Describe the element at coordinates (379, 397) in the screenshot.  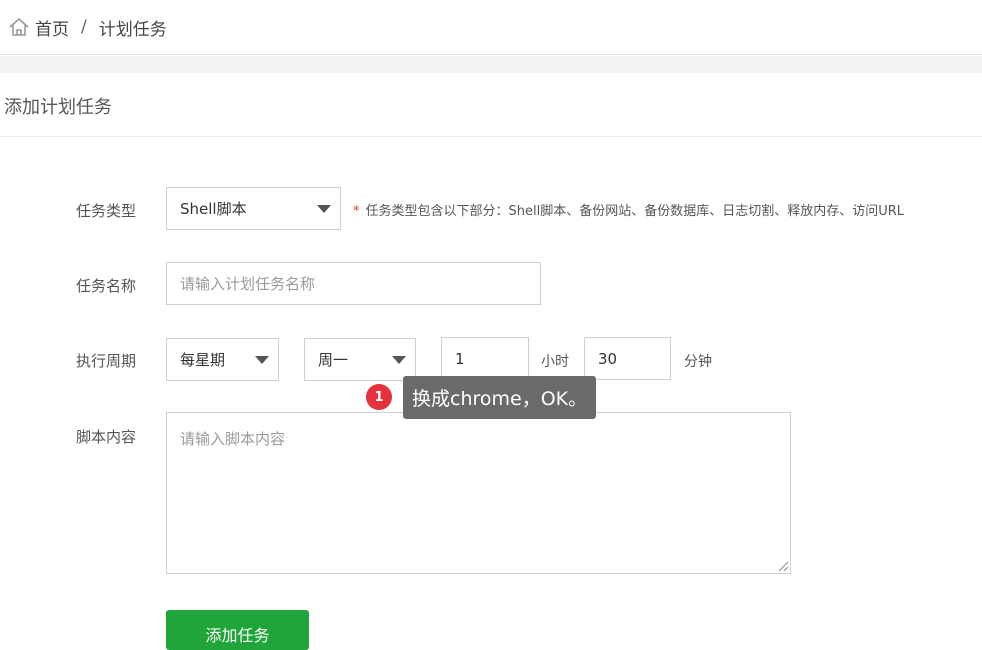
I see `annotation-badge: 1` at that location.